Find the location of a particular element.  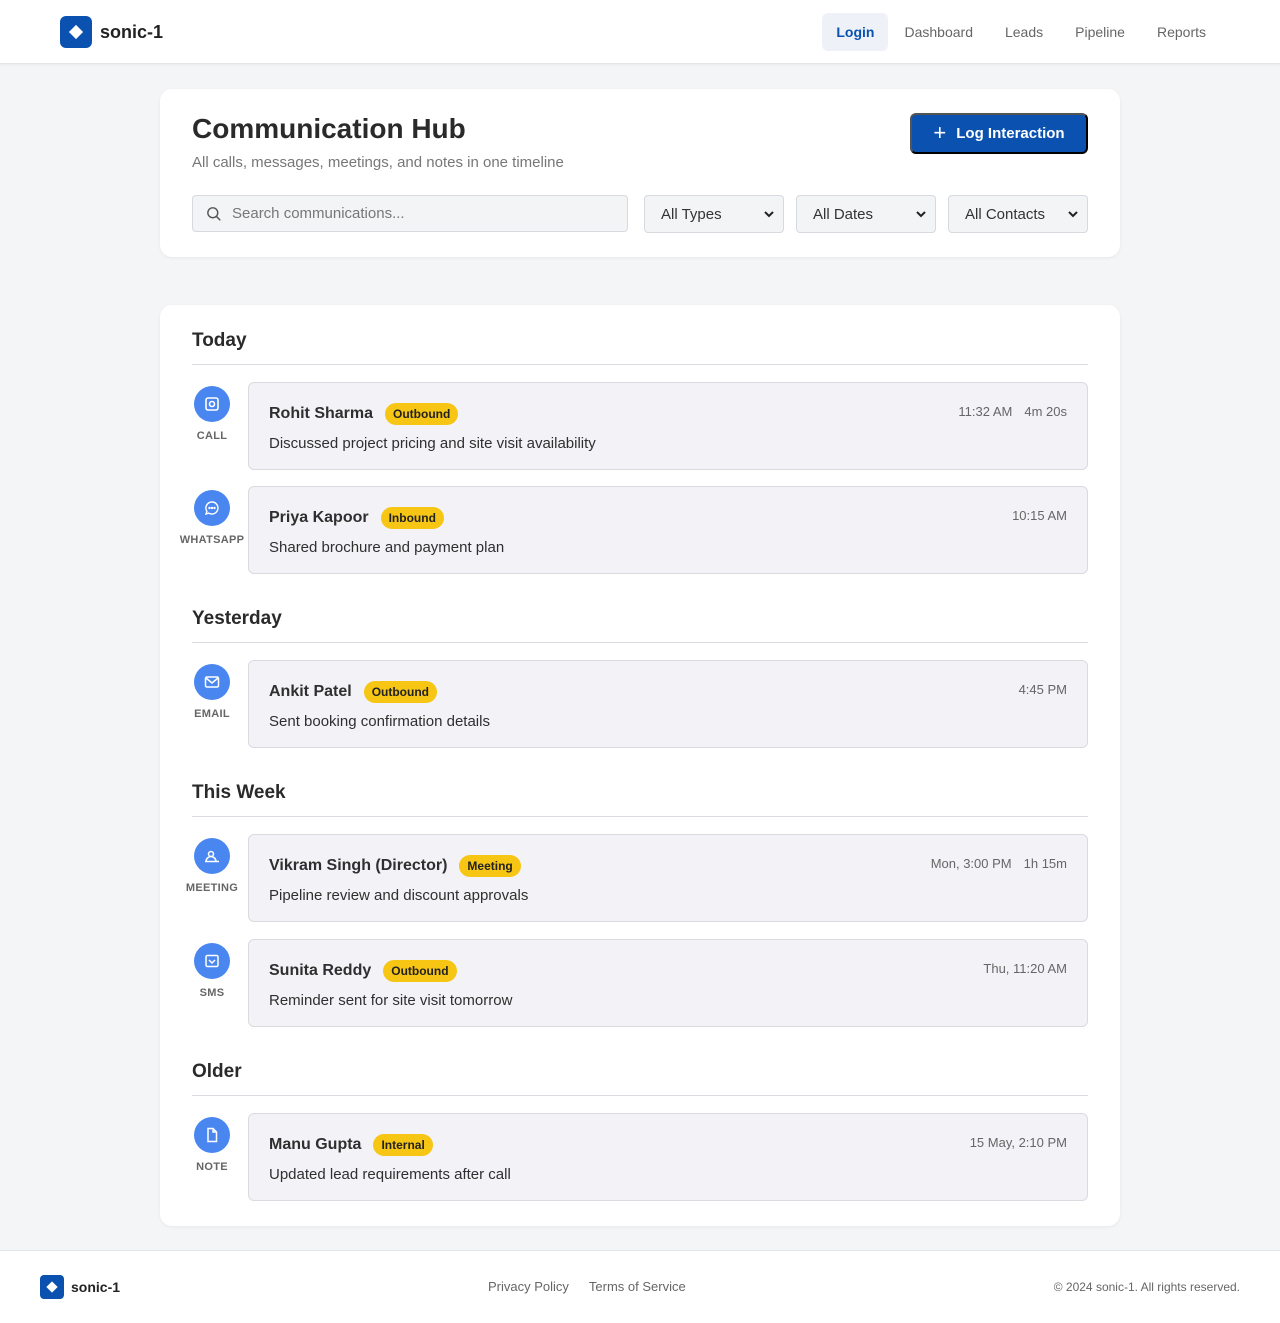

brand: sonic-1 is located at coordinates (111, 32).